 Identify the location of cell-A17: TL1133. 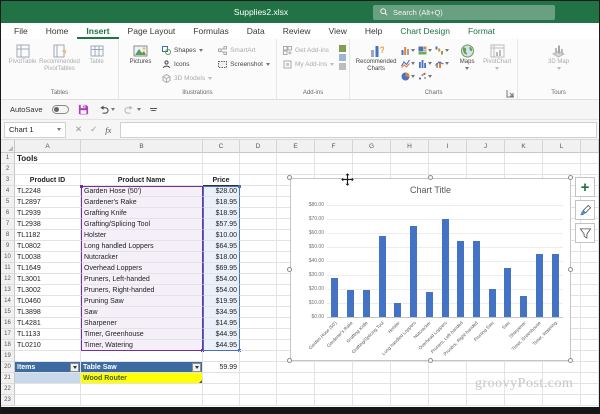
(48, 334).